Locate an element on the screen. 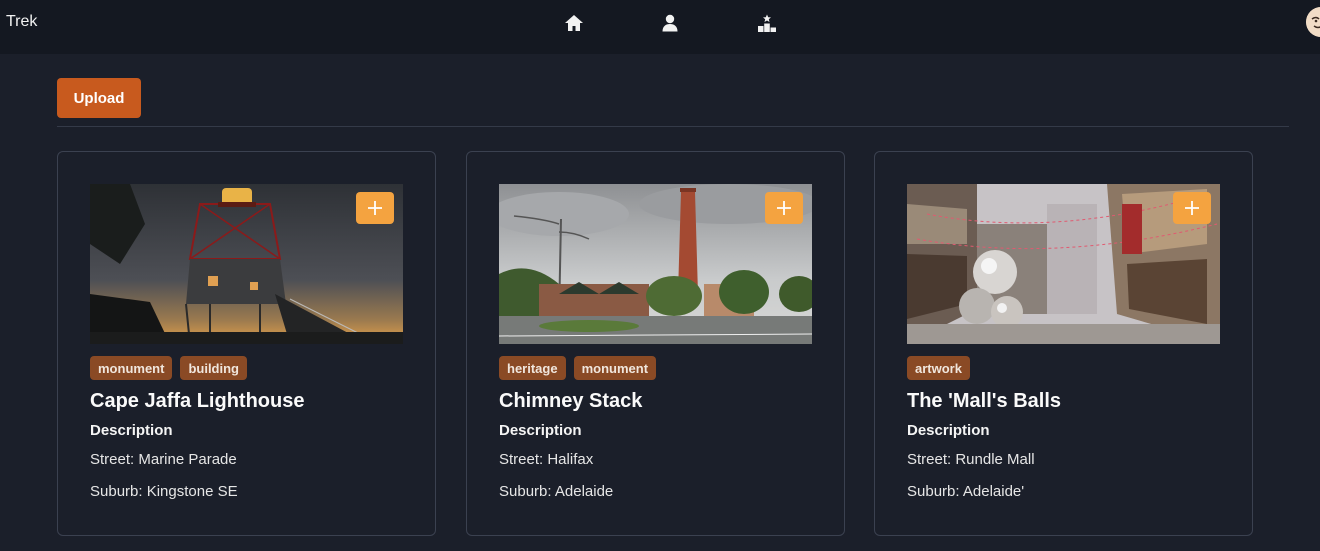 This screenshot has height=551, width=1320. tag-badge: artwork is located at coordinates (938, 368).